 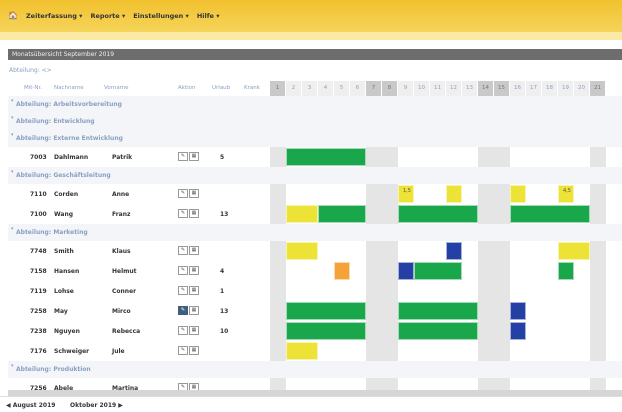 I want to click on employee-firstname: Patrik, so click(x=122, y=157).